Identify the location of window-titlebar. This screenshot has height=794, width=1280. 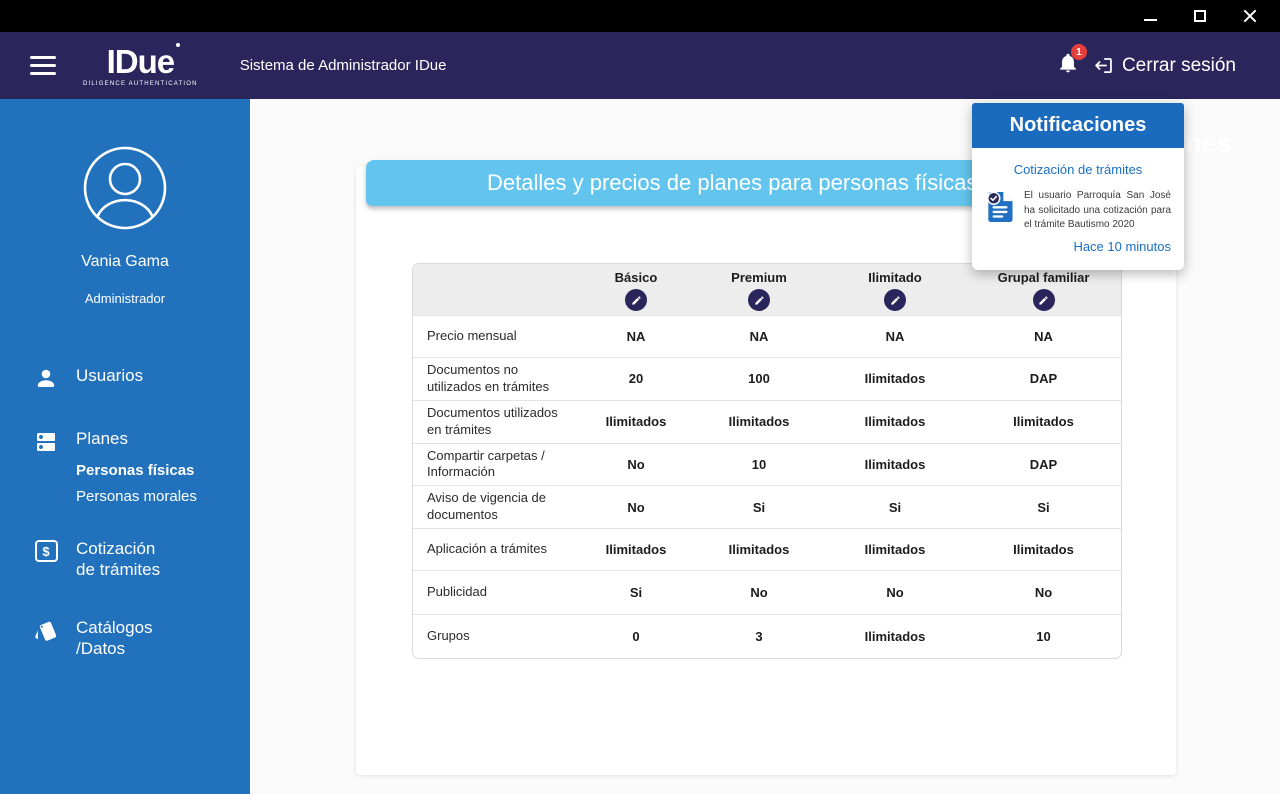
(640, 16).